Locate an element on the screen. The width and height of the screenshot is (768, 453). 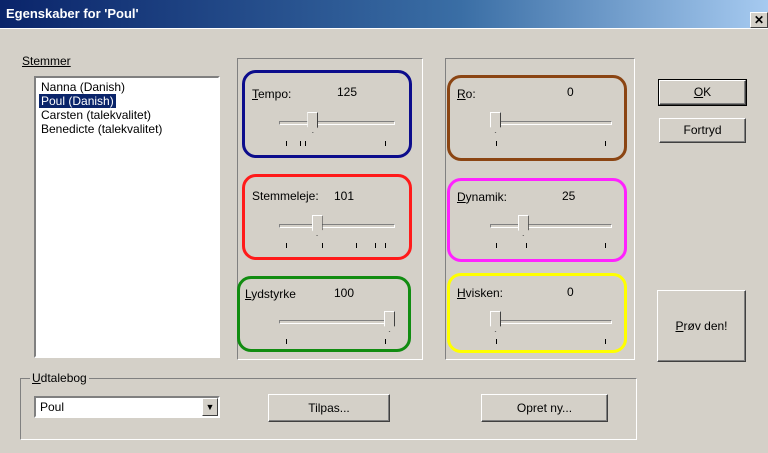
close-button: ✕ is located at coordinates (759, 20).